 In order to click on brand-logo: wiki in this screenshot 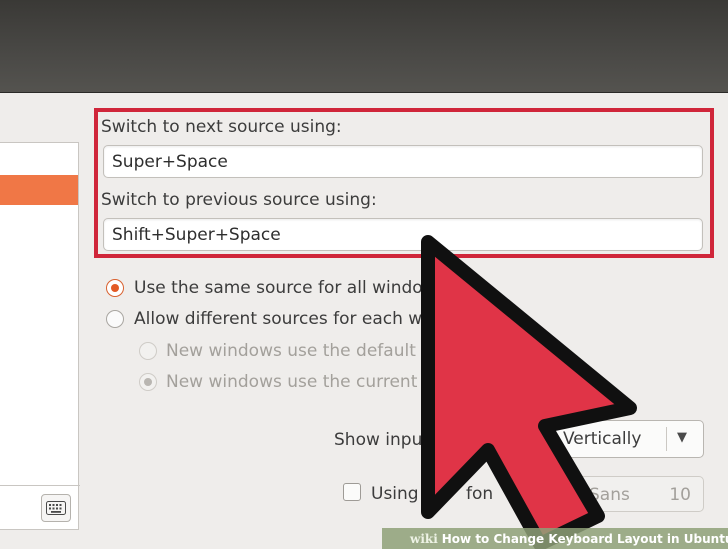, I will do `click(424, 538)`.